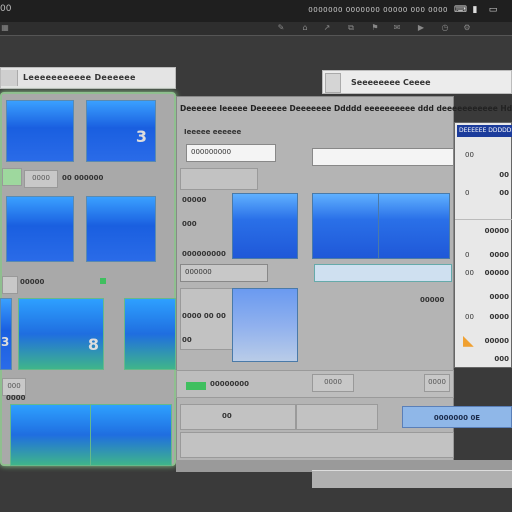 This screenshot has height=512, width=512. Describe the element at coordinates (397, 28) in the screenshot. I see `mail-icon: ✉` at that location.